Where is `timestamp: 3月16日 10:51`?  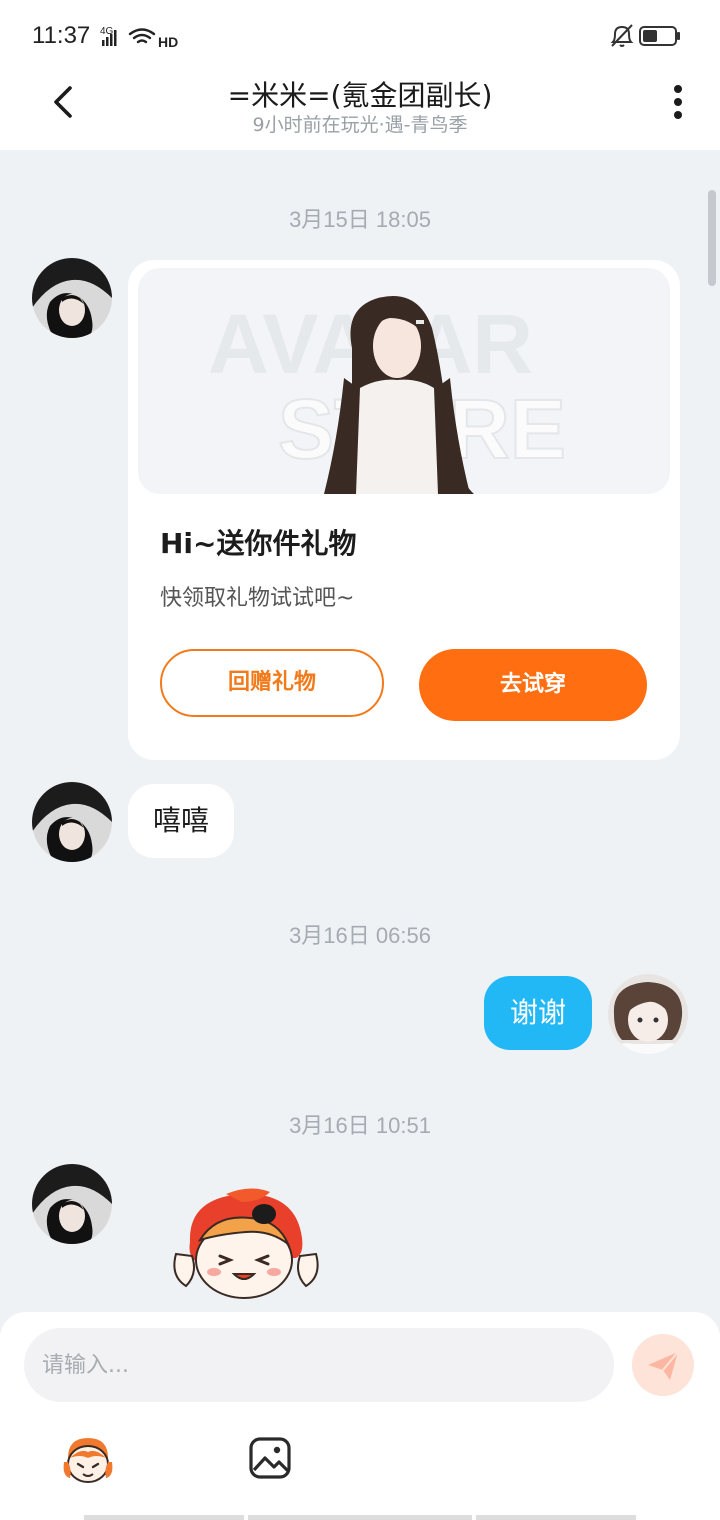 timestamp: 3月16日 10:51 is located at coordinates (360, 1125).